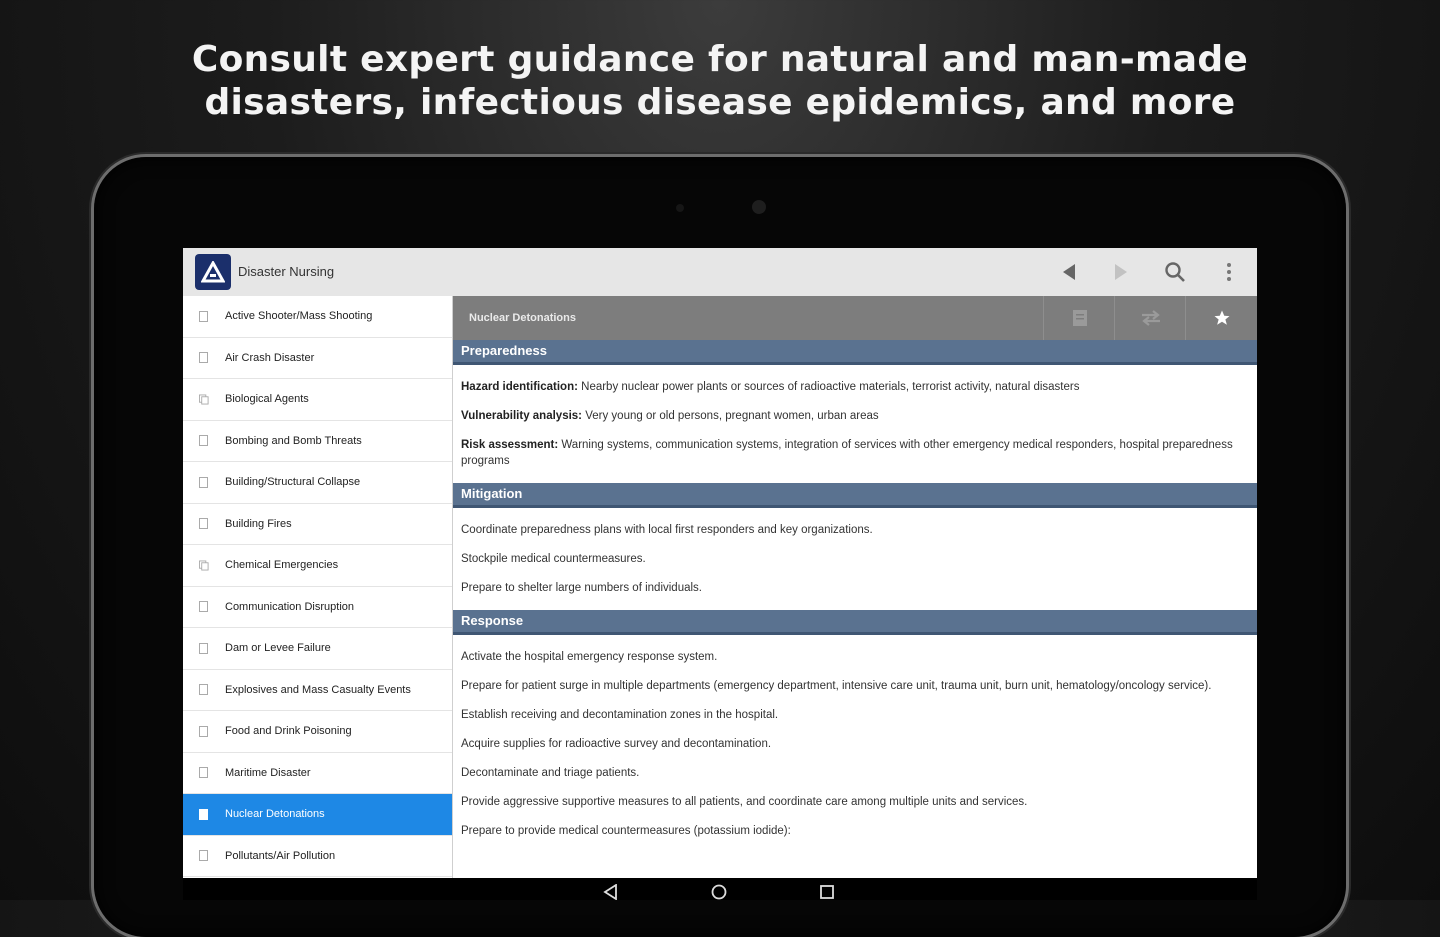 The height and width of the screenshot is (937, 1440). I want to click on mitigation-item: Stockpile medical countermeasures., so click(553, 559).